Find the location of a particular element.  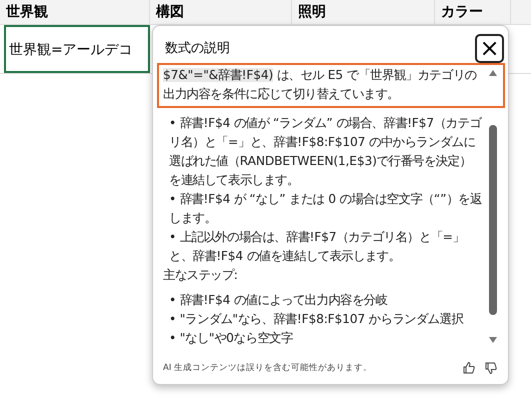

detail-text: • 辞書!F$4 の値が “ランダム” の場合、辞書!F$7（カテゴリ名）と「=」と、辞書!F$8:F$107 の中からランダムに選ばれた値（RANDBETWEEN(1,E$3)で行番号を決定）を連結して表示します。 is located at coordinates (325, 152).